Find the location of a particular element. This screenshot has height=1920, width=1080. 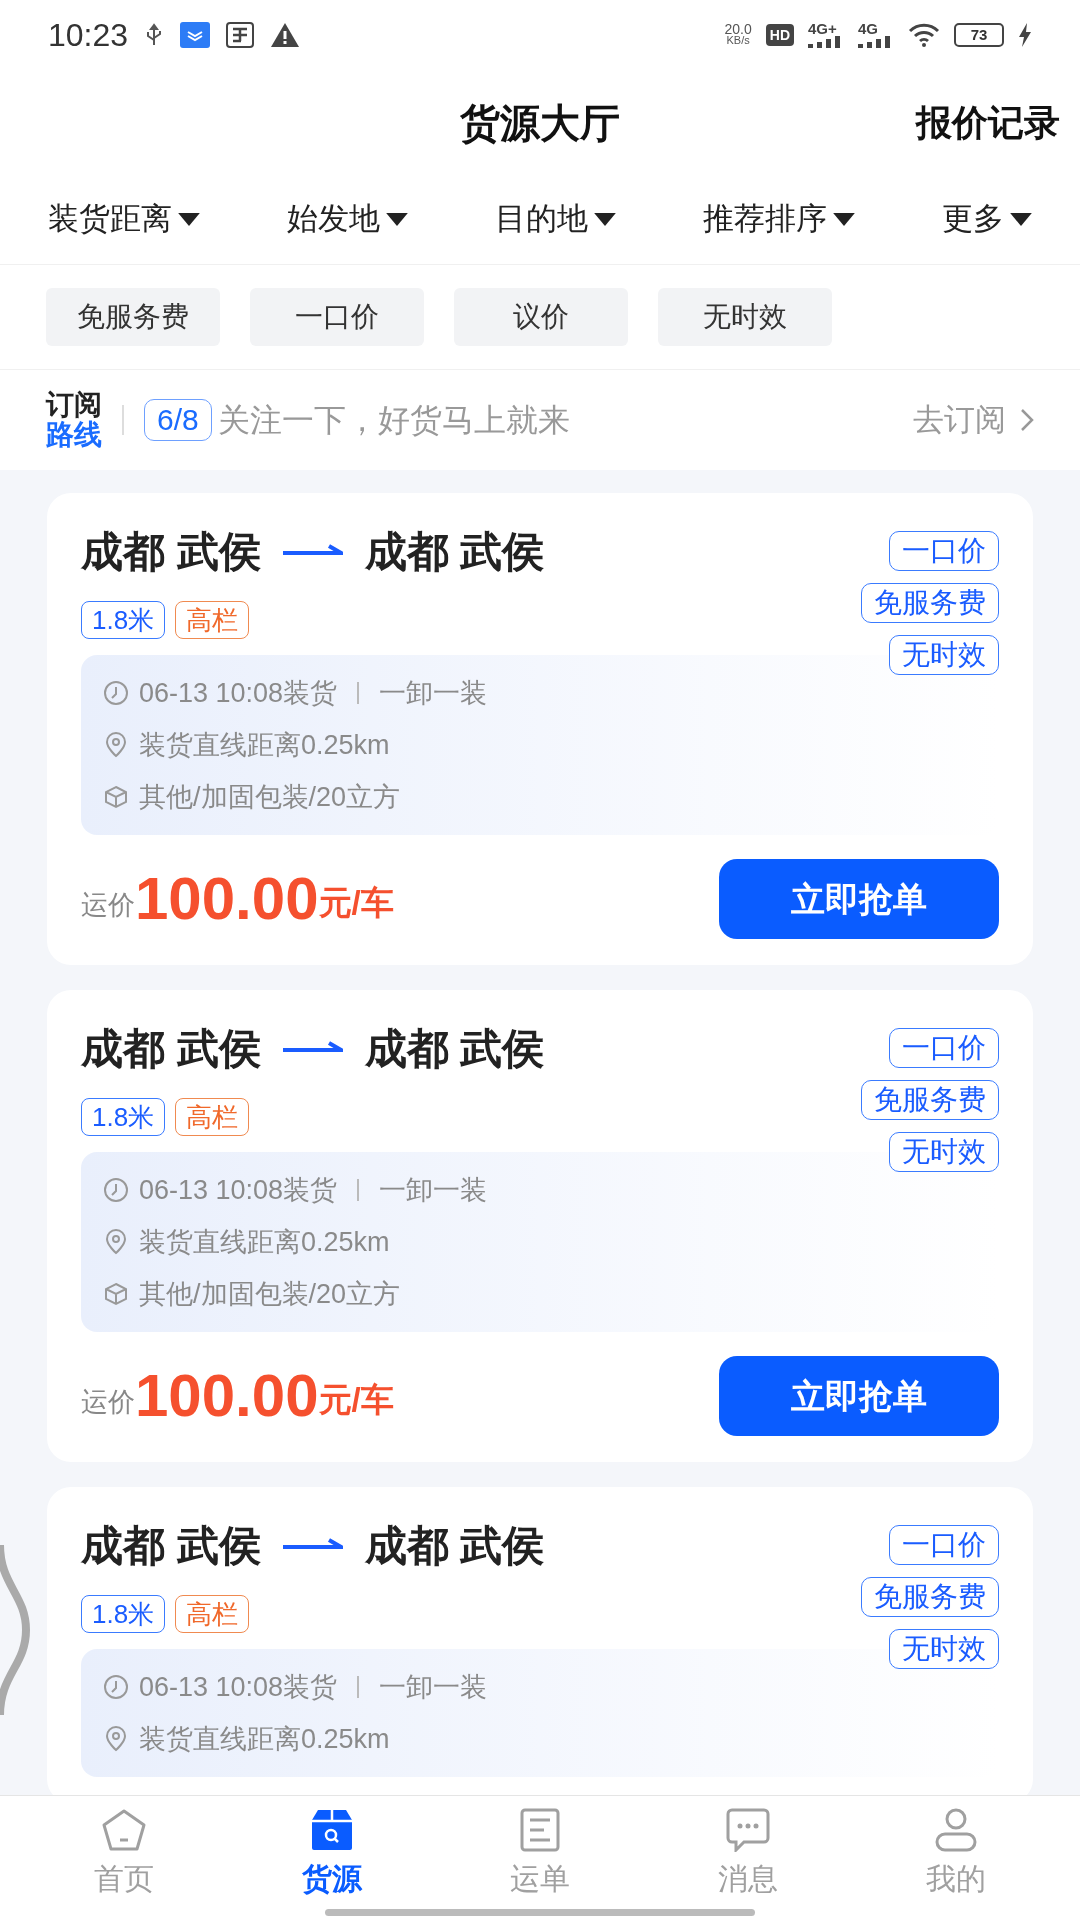

home-icon is located at coordinates (124, 1830).